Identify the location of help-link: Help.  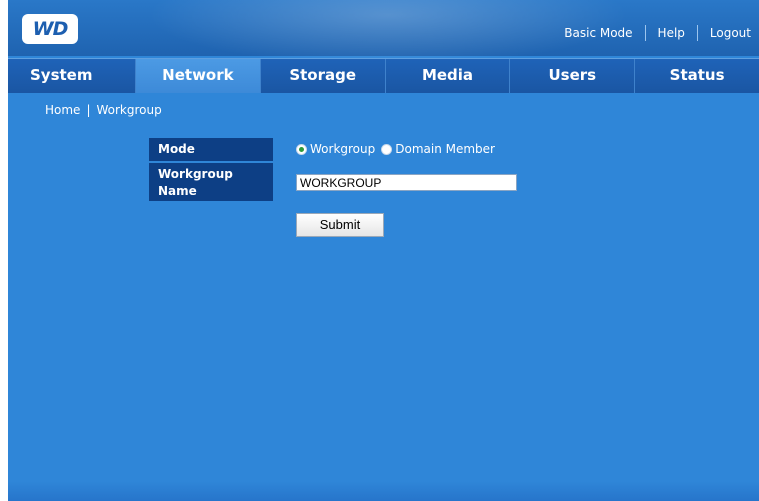
(671, 33).